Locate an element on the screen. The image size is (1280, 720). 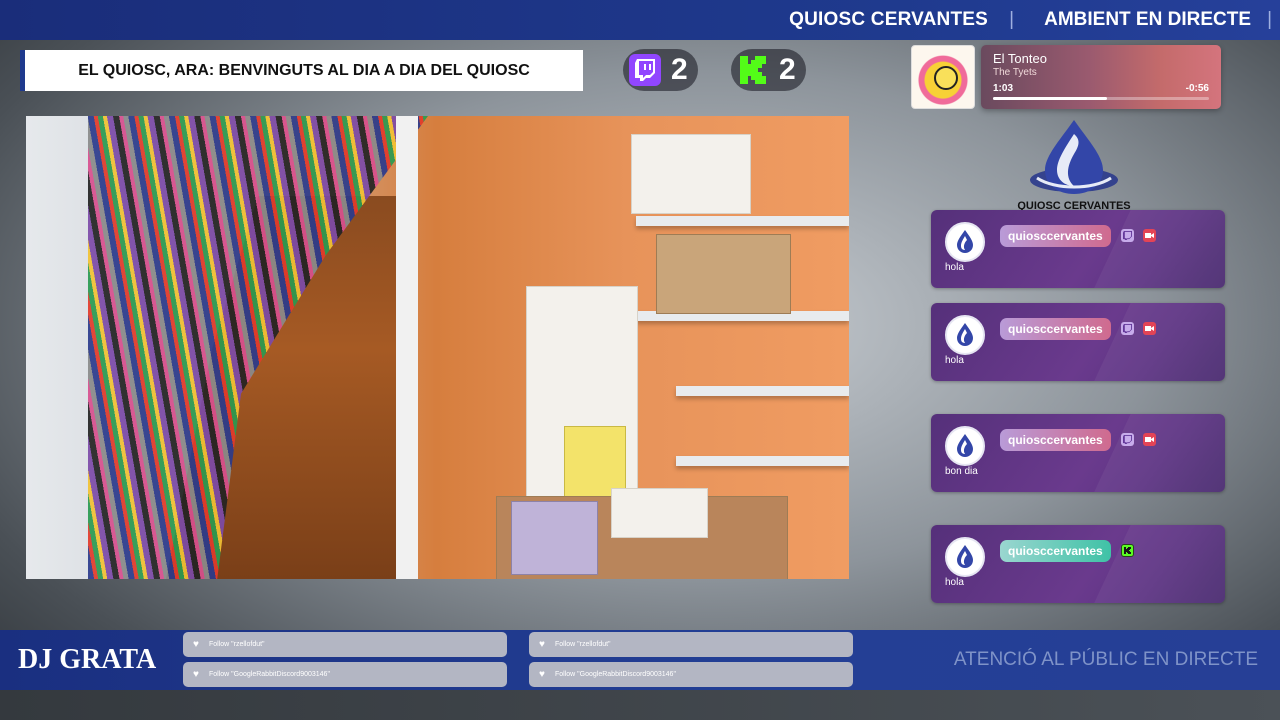
twitch-viewer-count: 2 is located at coordinates (679, 69).